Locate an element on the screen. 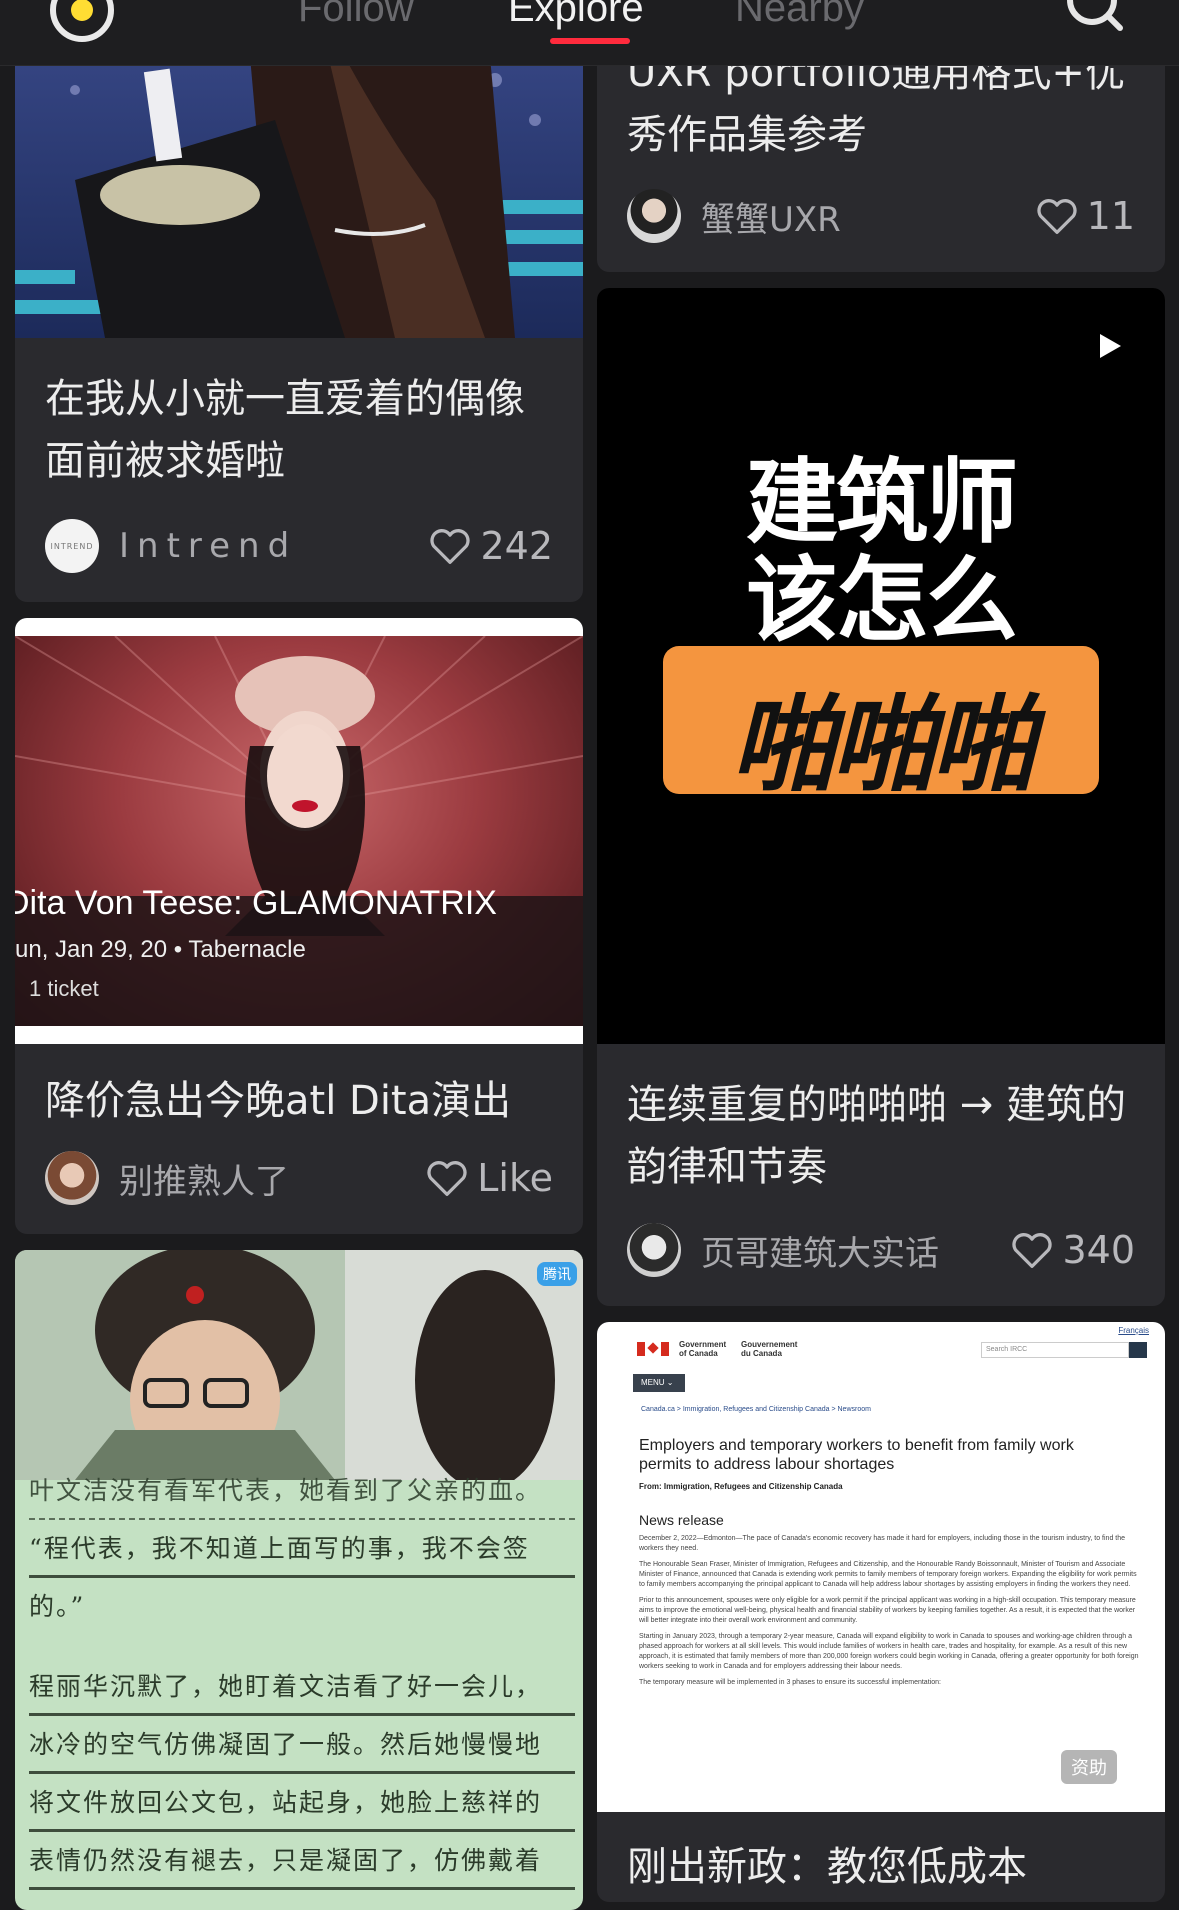 Image resolution: width=1179 pixels, height=1910 pixels. doc-language-link: Français is located at coordinates (1133, 1330).